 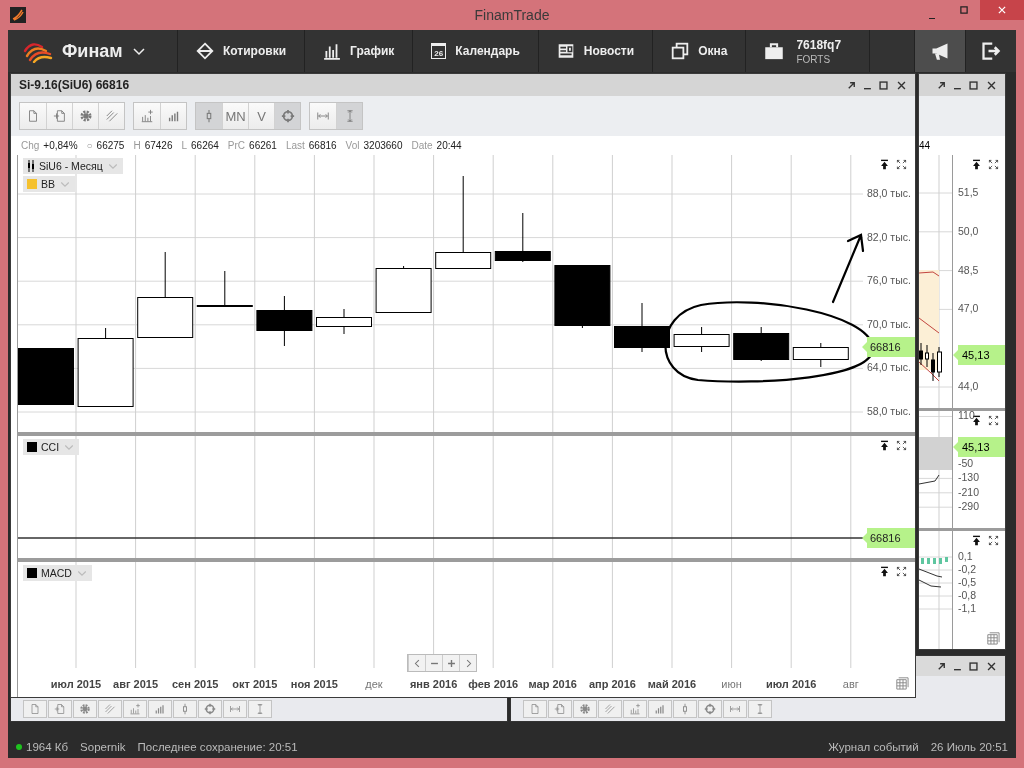 I want to click on megaphone-button, so click(x=939, y=51).